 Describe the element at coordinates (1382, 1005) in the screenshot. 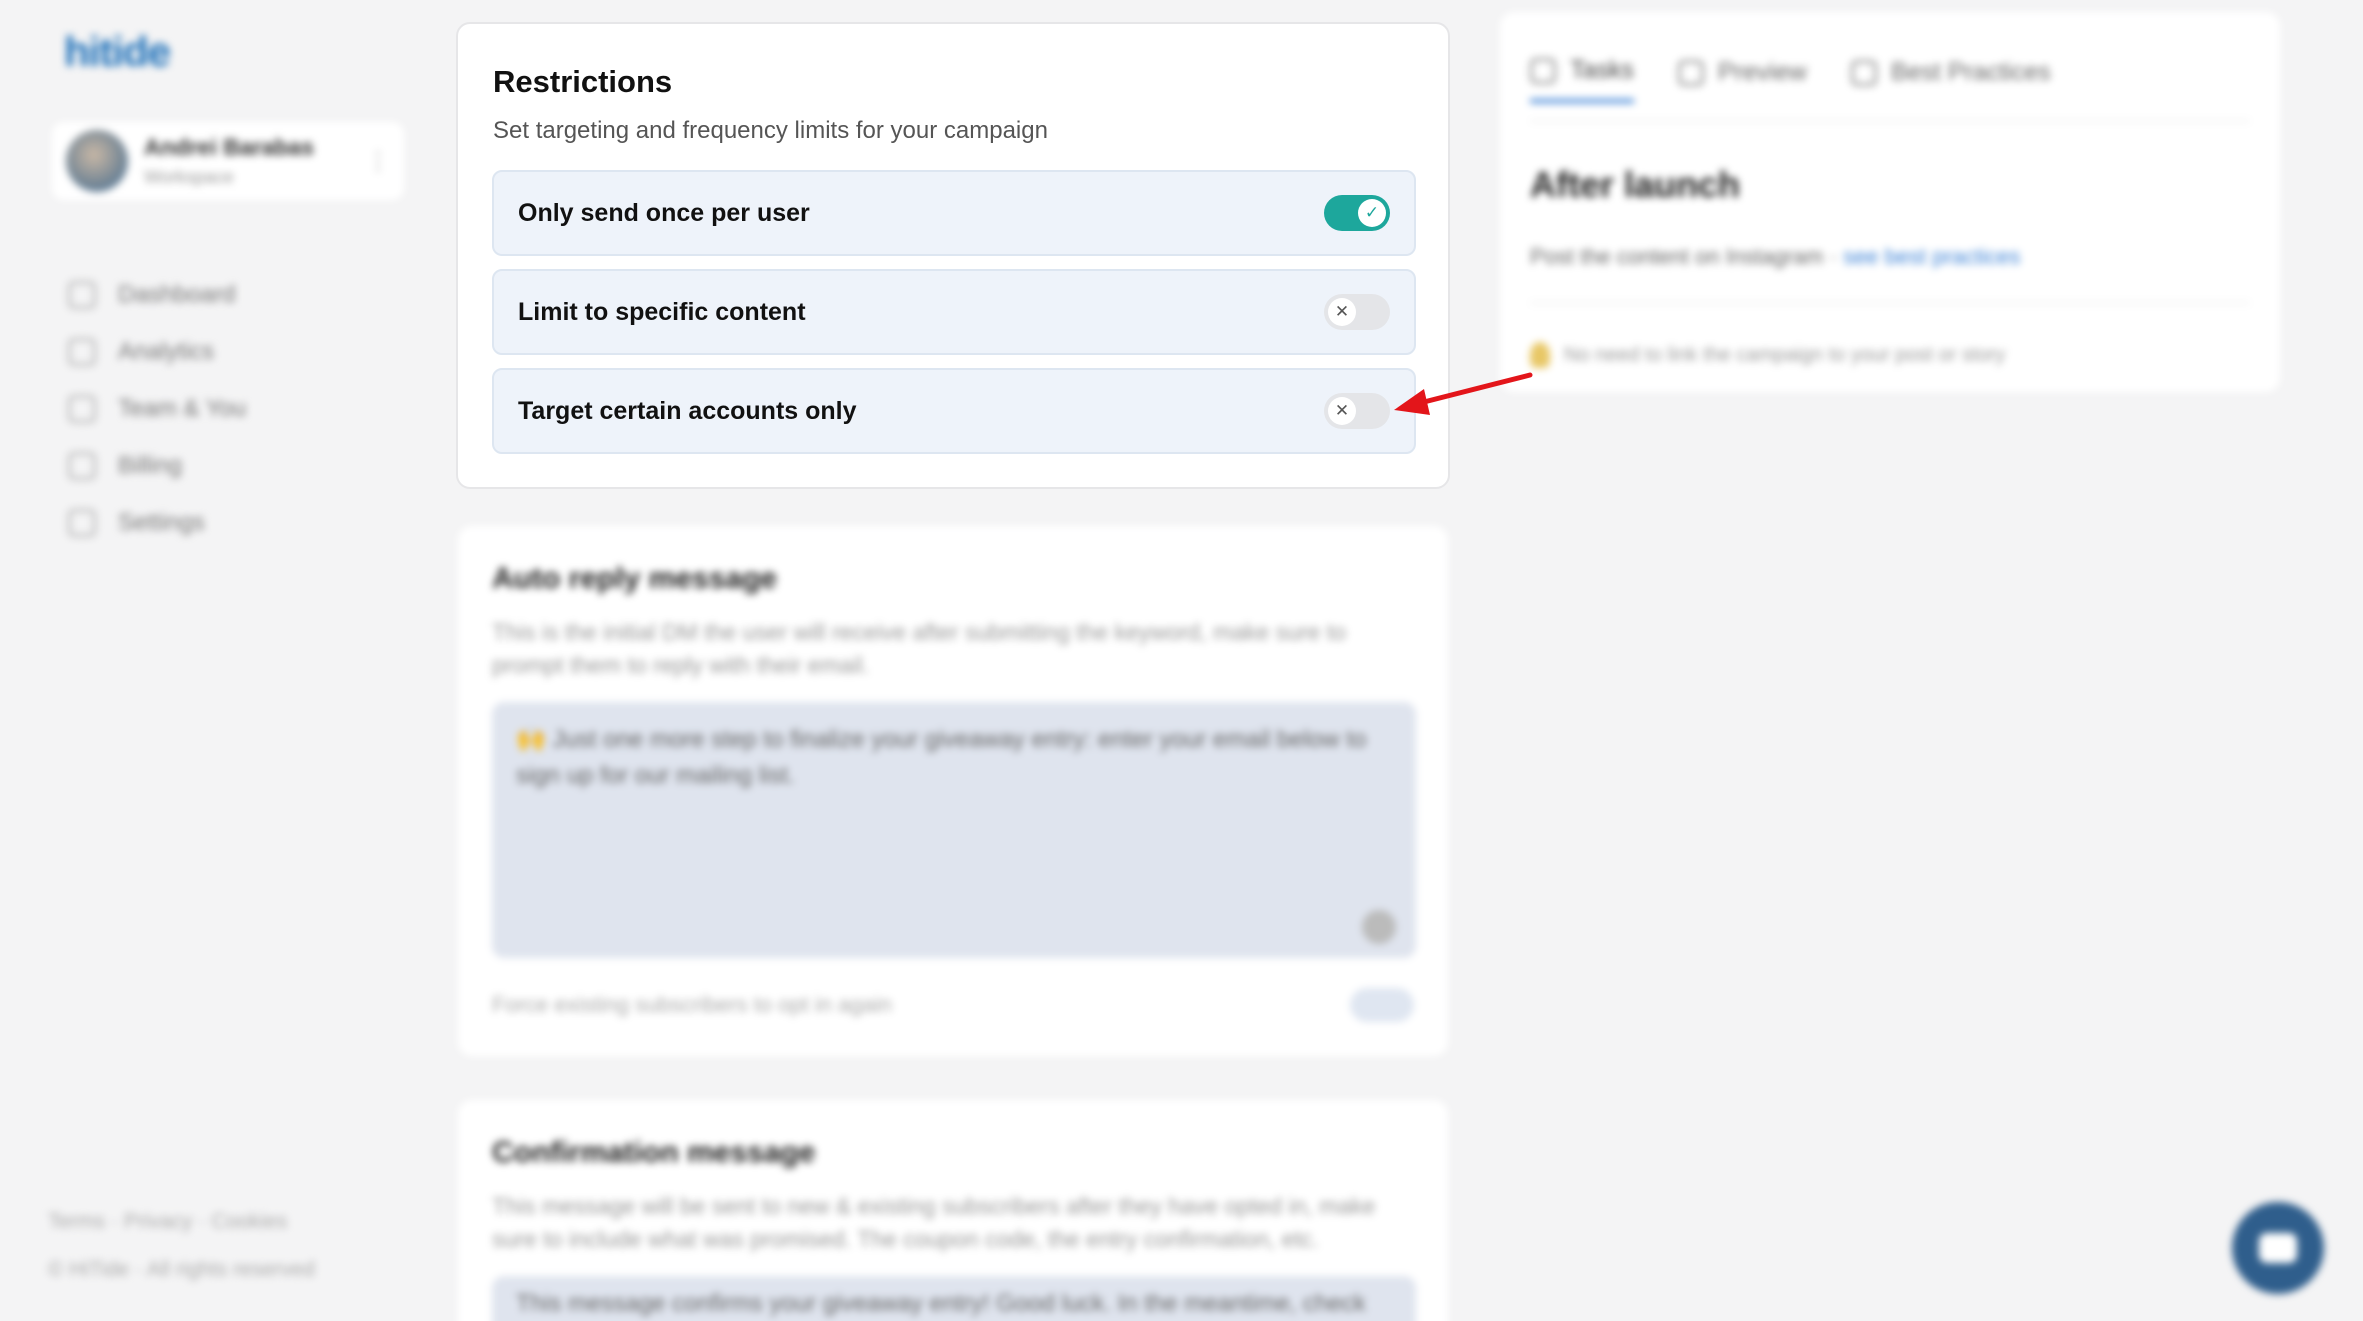

I see `force-optin-toggle` at that location.